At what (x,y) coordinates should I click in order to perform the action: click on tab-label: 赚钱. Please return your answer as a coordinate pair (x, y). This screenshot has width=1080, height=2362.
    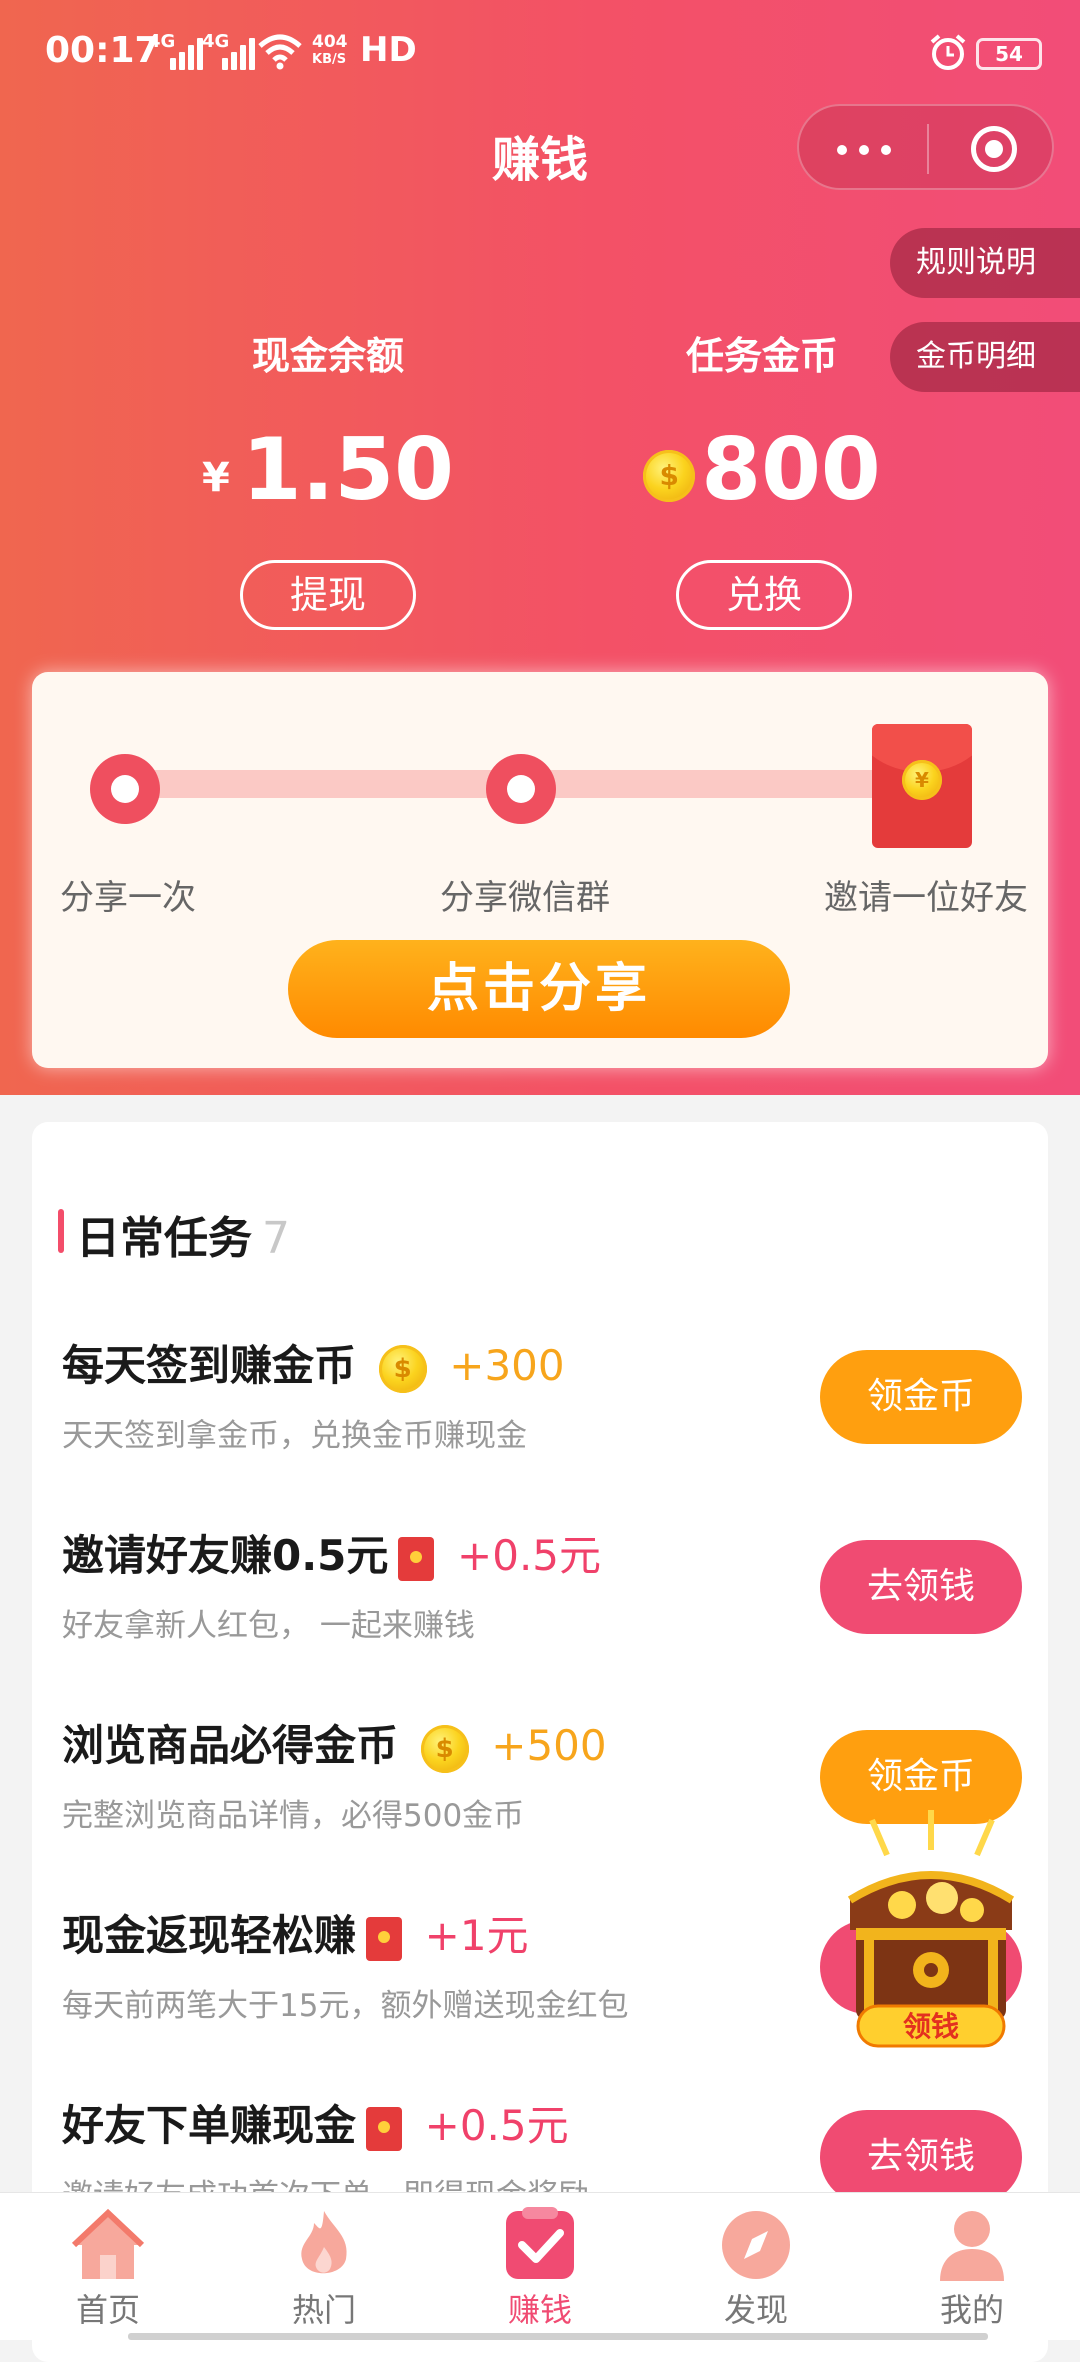
    Looking at the image, I should click on (539, 2310).